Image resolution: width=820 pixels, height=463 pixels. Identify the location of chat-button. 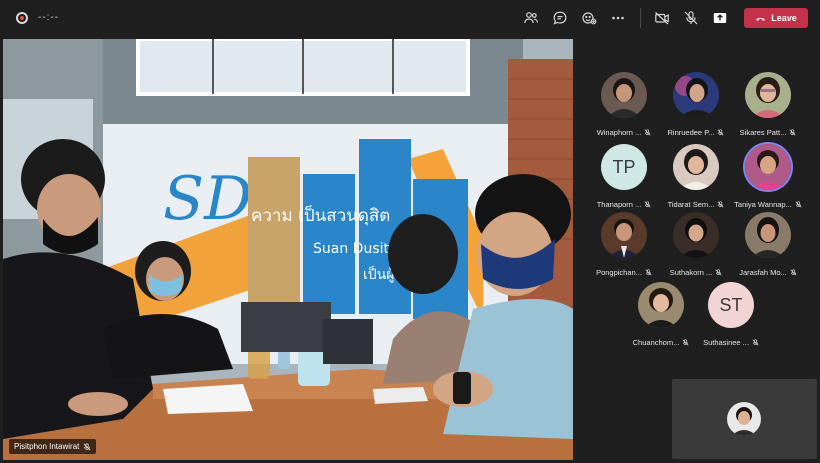
(560, 18).